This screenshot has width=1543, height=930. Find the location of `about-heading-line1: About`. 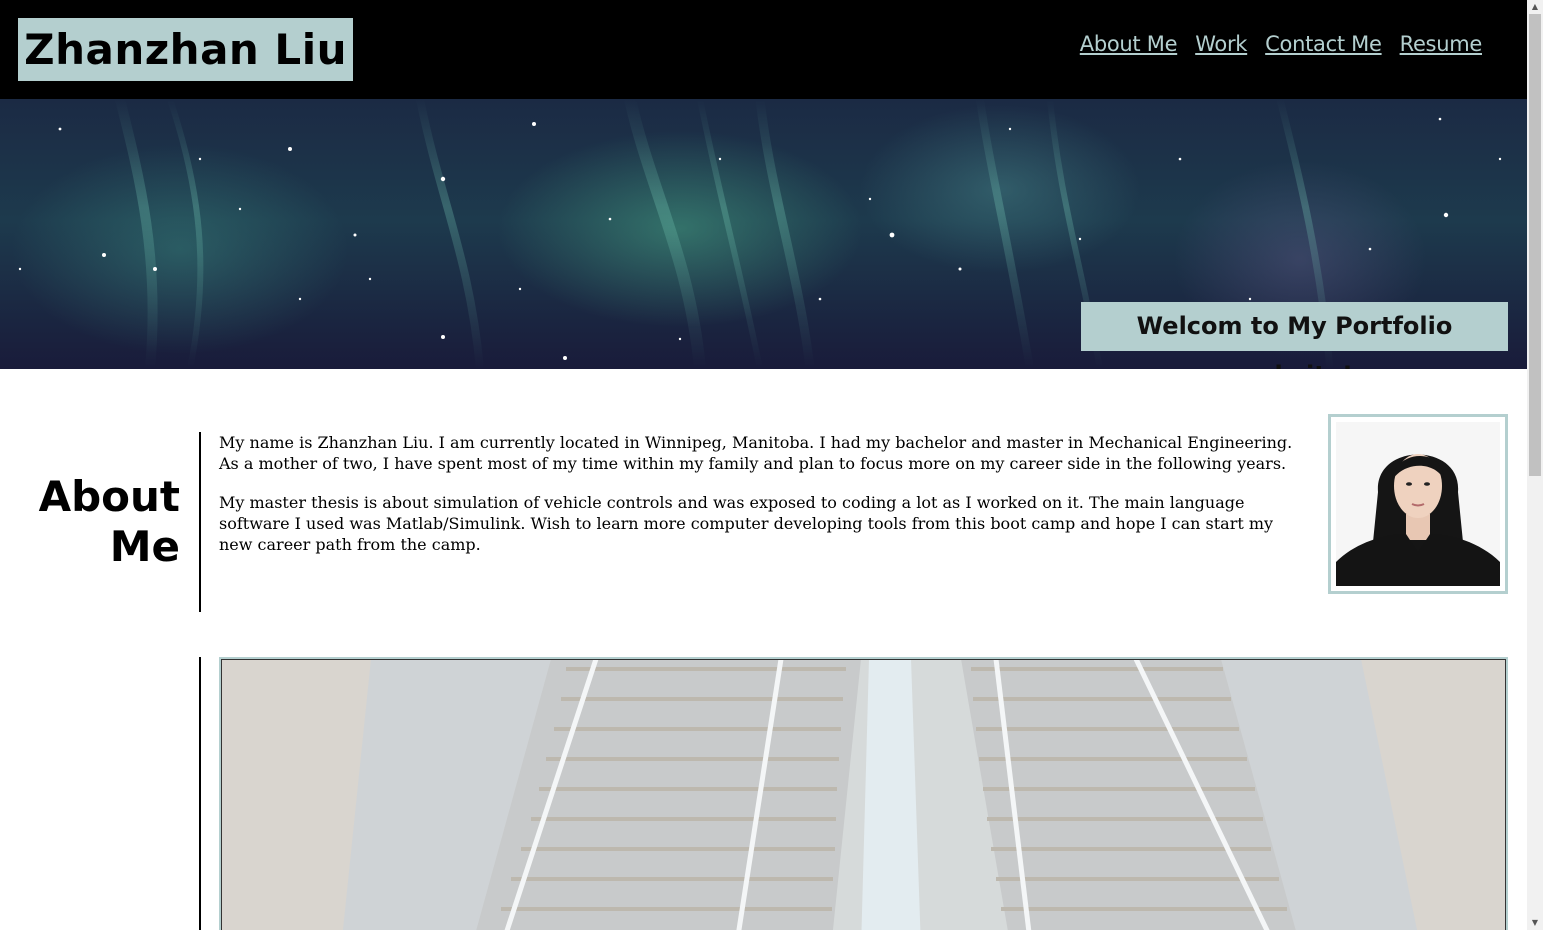

about-heading-line1: About is located at coordinates (109, 496).